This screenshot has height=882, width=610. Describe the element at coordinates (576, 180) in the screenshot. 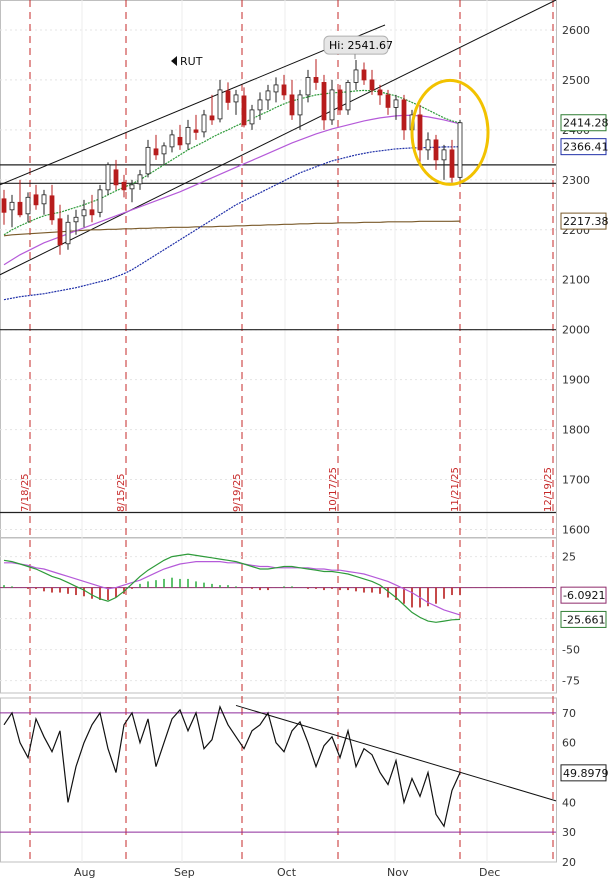

I see `price-ytick-label: 2300` at that location.